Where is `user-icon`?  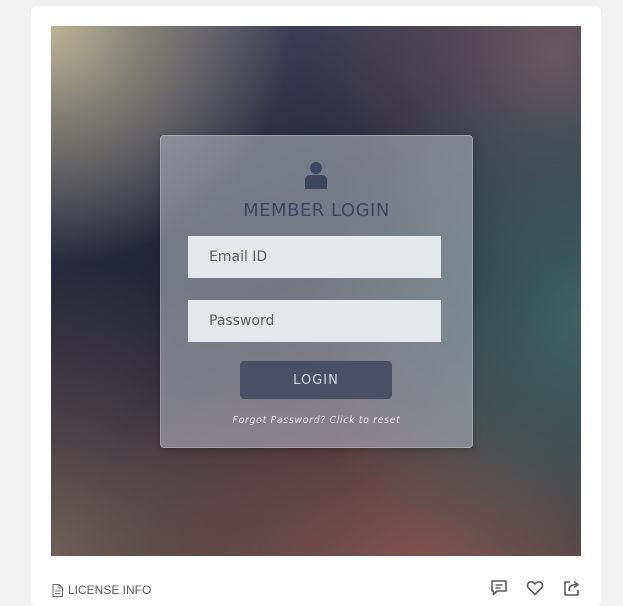
user-icon is located at coordinates (316, 175).